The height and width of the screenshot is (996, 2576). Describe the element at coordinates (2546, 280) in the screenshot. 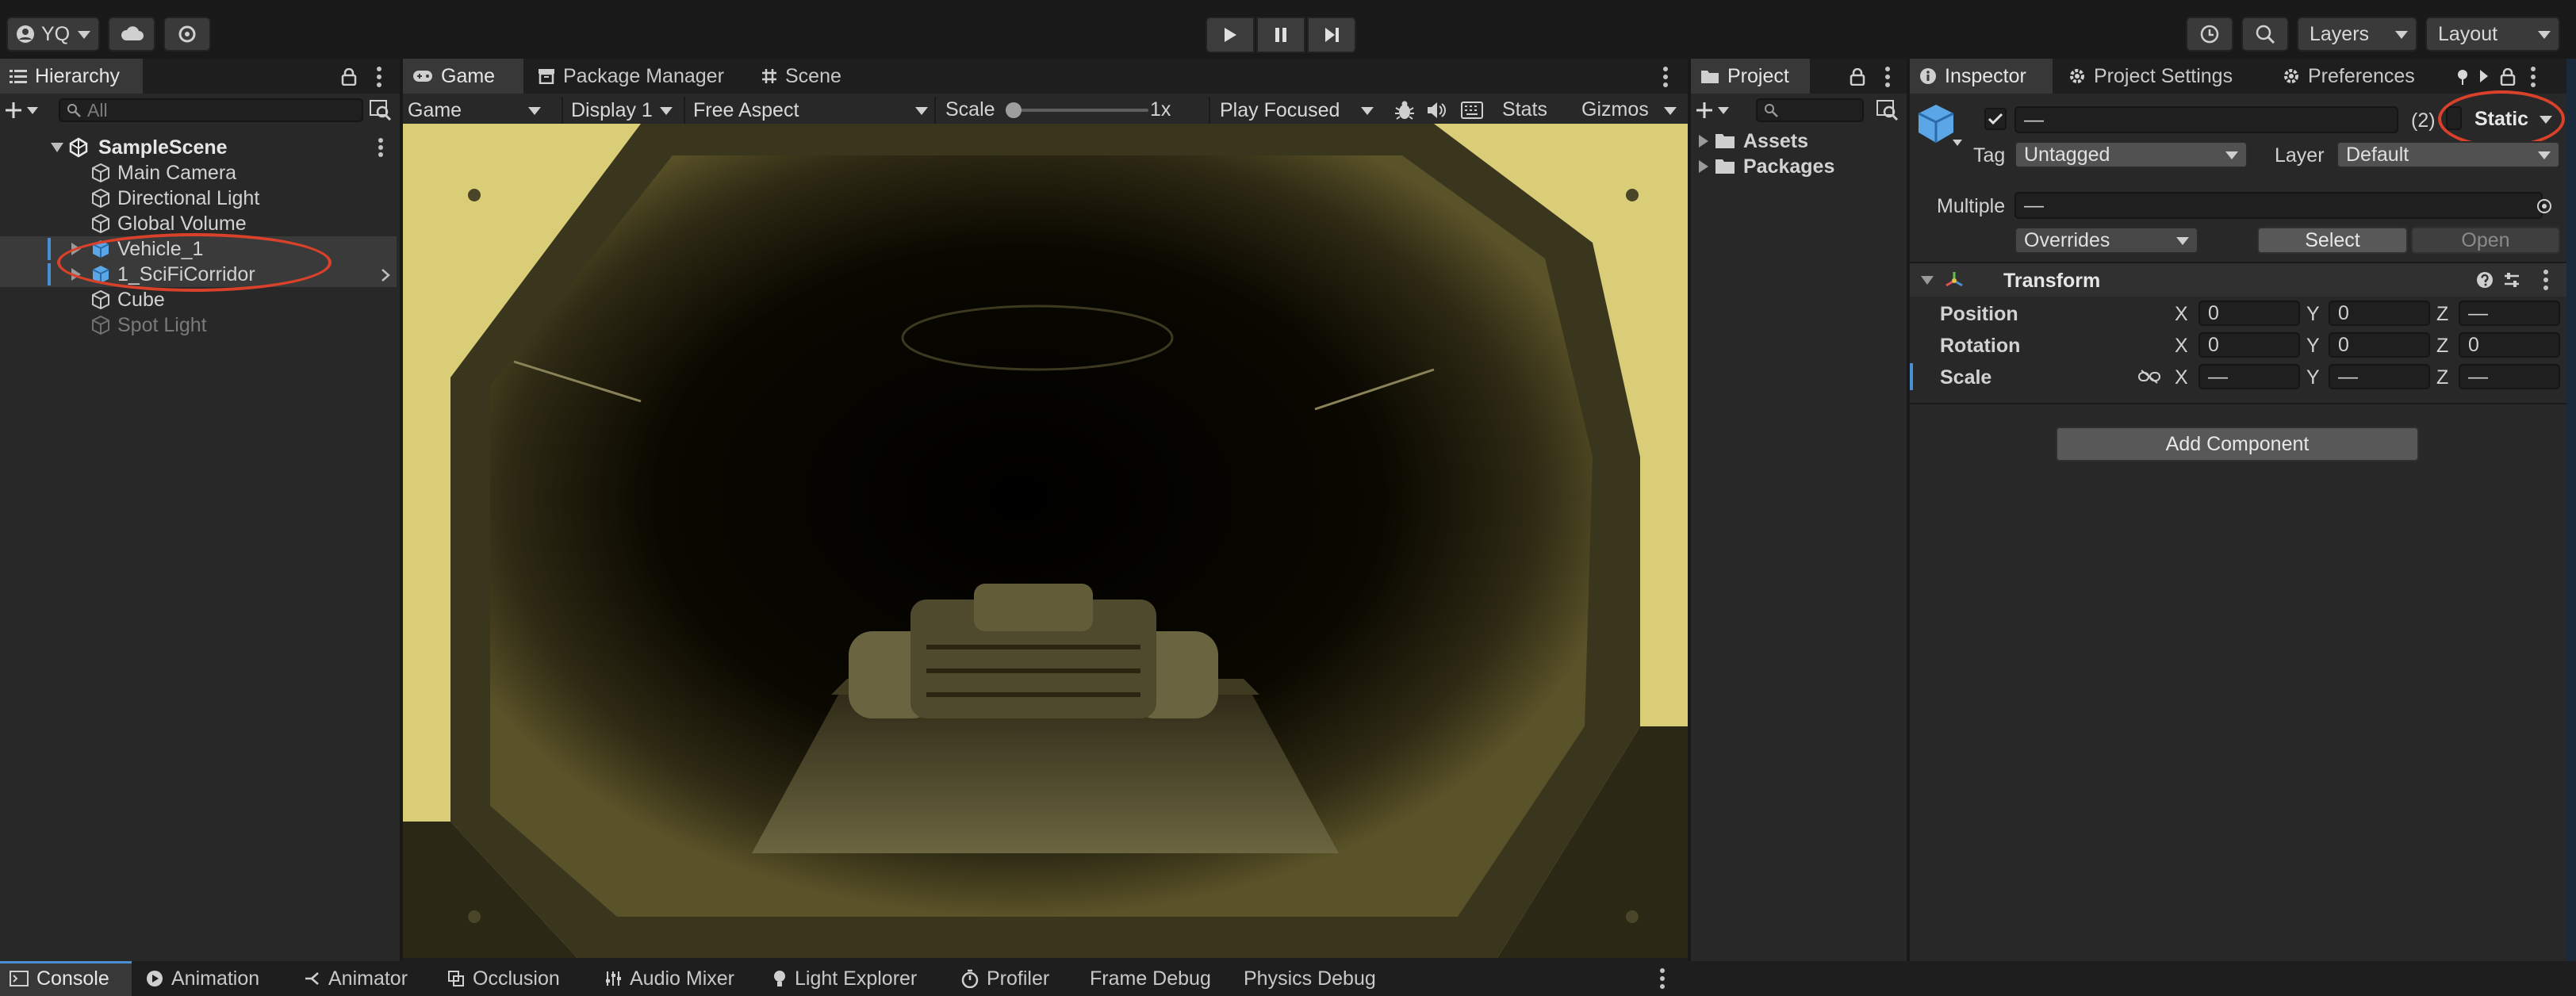

I see `component-menu-icon` at that location.